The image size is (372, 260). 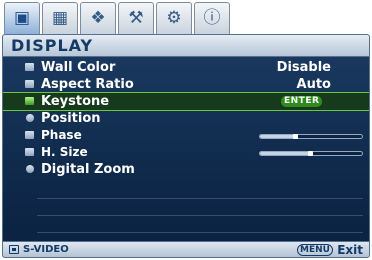 I want to click on information-icon: ⓘ, so click(x=212, y=18).